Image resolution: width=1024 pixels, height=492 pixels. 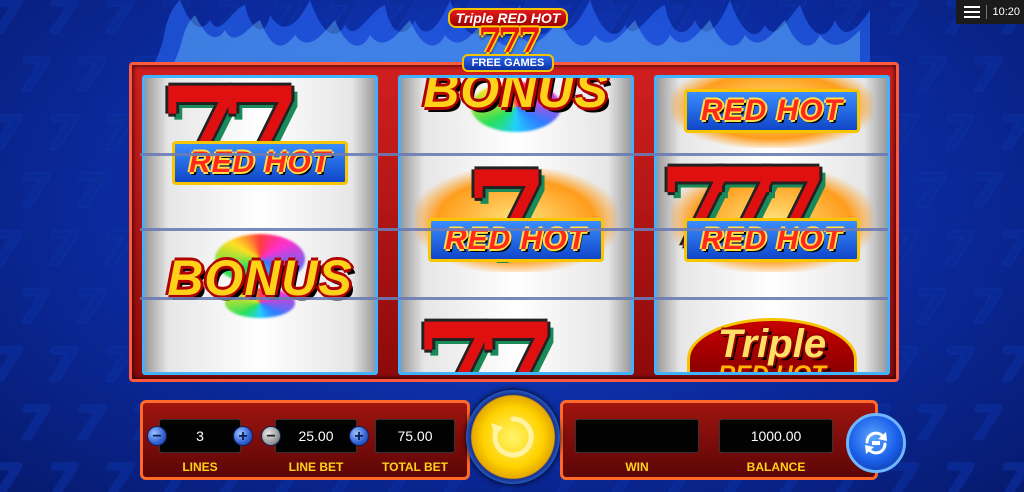 I want to click on symbol-red-hot: RED HOT, so click(x=772, y=117).